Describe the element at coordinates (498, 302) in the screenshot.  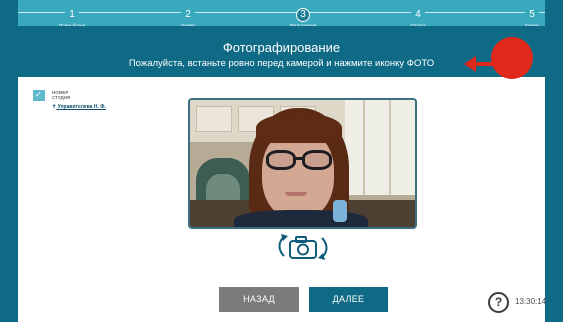
I see `help-button: ?` at that location.